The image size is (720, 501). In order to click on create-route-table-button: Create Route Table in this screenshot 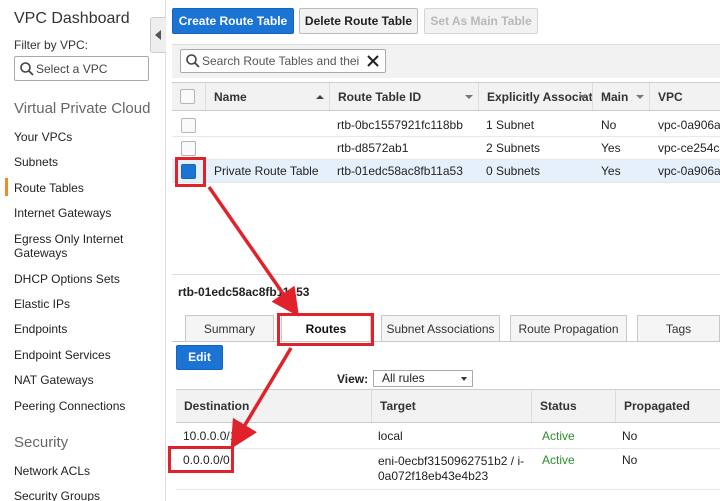, I will do `click(233, 21)`.